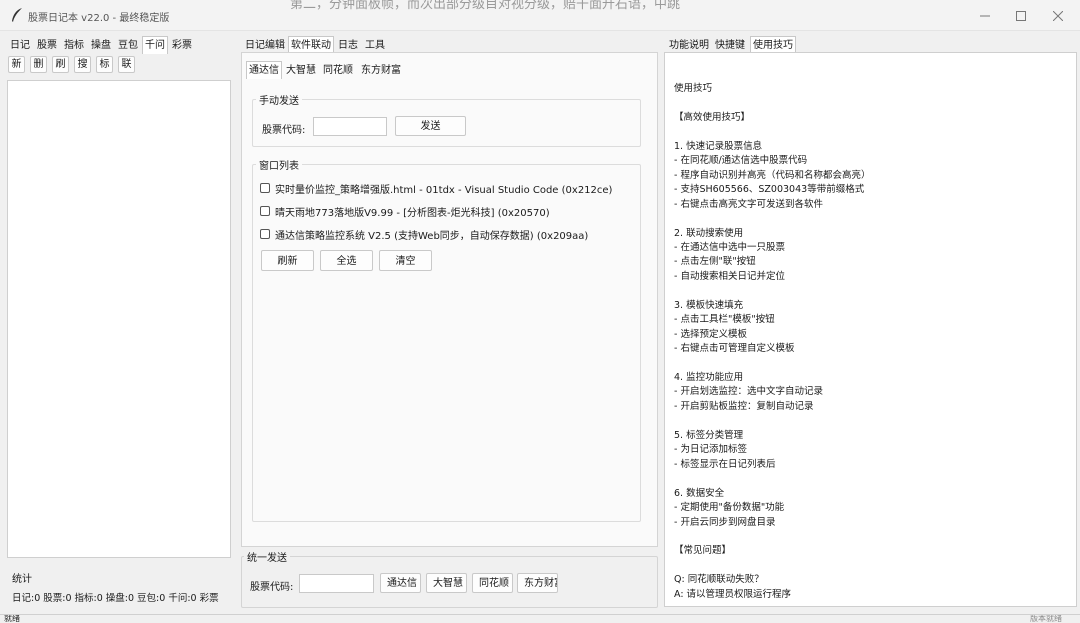 The width and height of the screenshot is (1080, 623). Describe the element at coordinates (730, 45) in the screenshot. I see `tab-shortcuts: 快捷键` at that location.